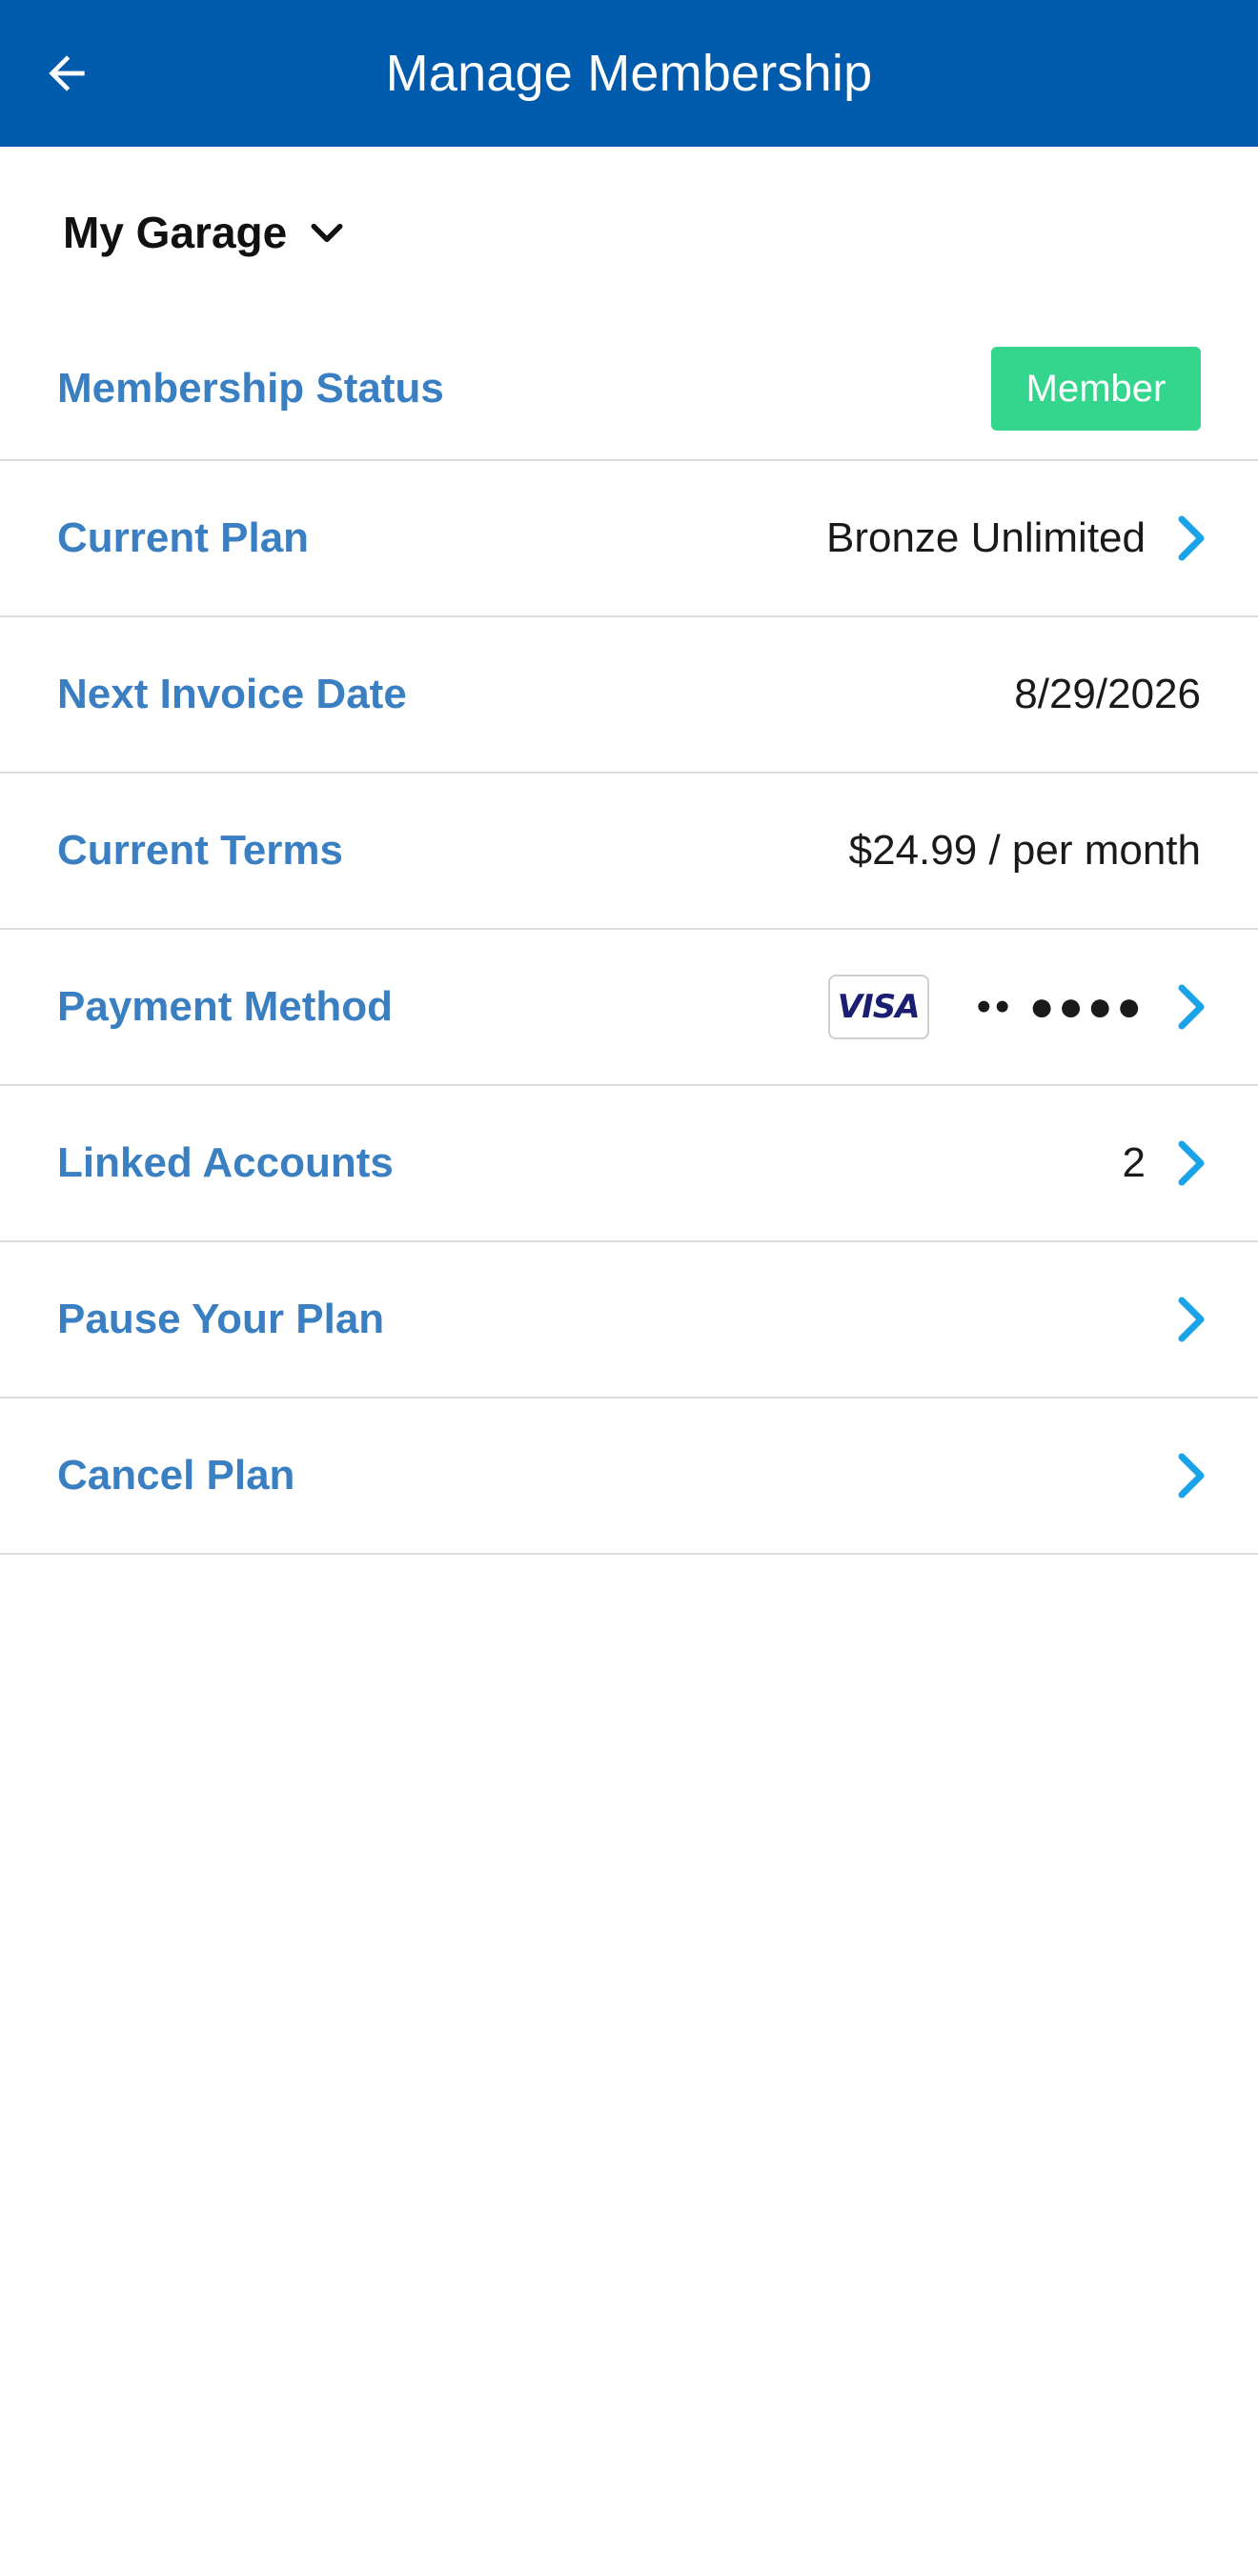 The image size is (1258, 2576). What do you see at coordinates (327, 233) in the screenshot?
I see `chevron-down-icon` at bounding box center [327, 233].